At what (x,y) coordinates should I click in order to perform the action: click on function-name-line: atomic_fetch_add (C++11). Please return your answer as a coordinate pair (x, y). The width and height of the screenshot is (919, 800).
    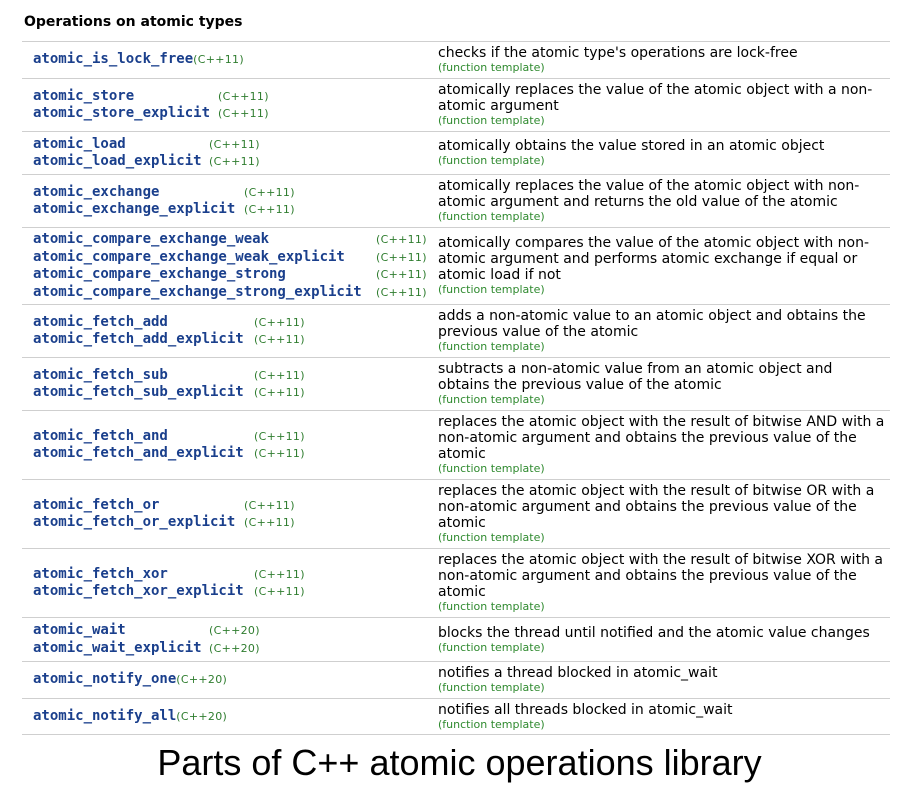
    Looking at the image, I should click on (229, 323).